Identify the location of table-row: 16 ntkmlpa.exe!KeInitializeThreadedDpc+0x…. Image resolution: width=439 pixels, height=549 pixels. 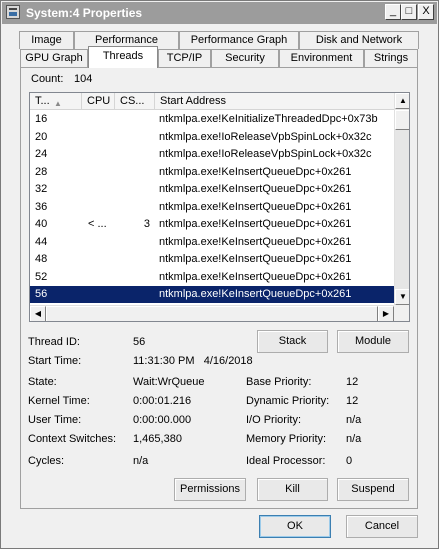
(212, 119).